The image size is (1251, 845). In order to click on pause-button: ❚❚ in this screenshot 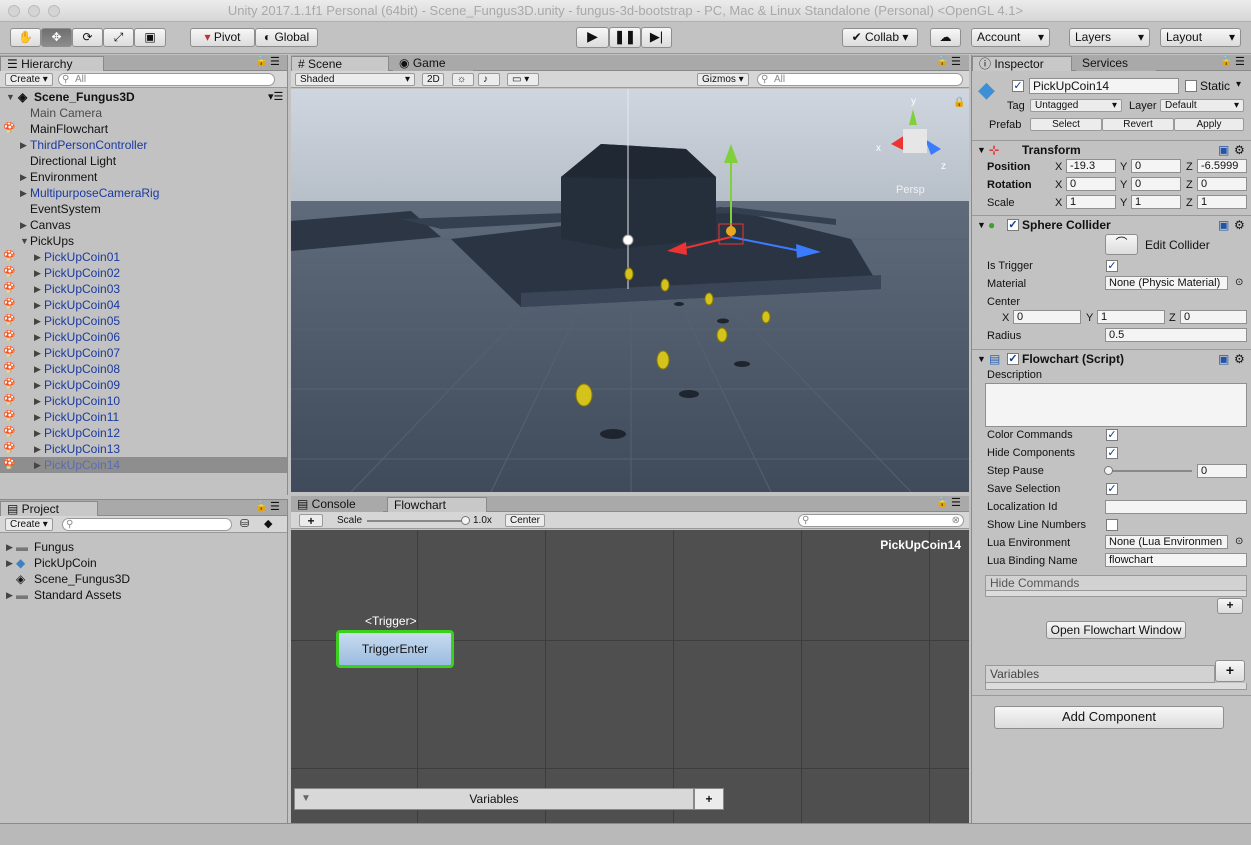, I will do `click(625, 37)`.